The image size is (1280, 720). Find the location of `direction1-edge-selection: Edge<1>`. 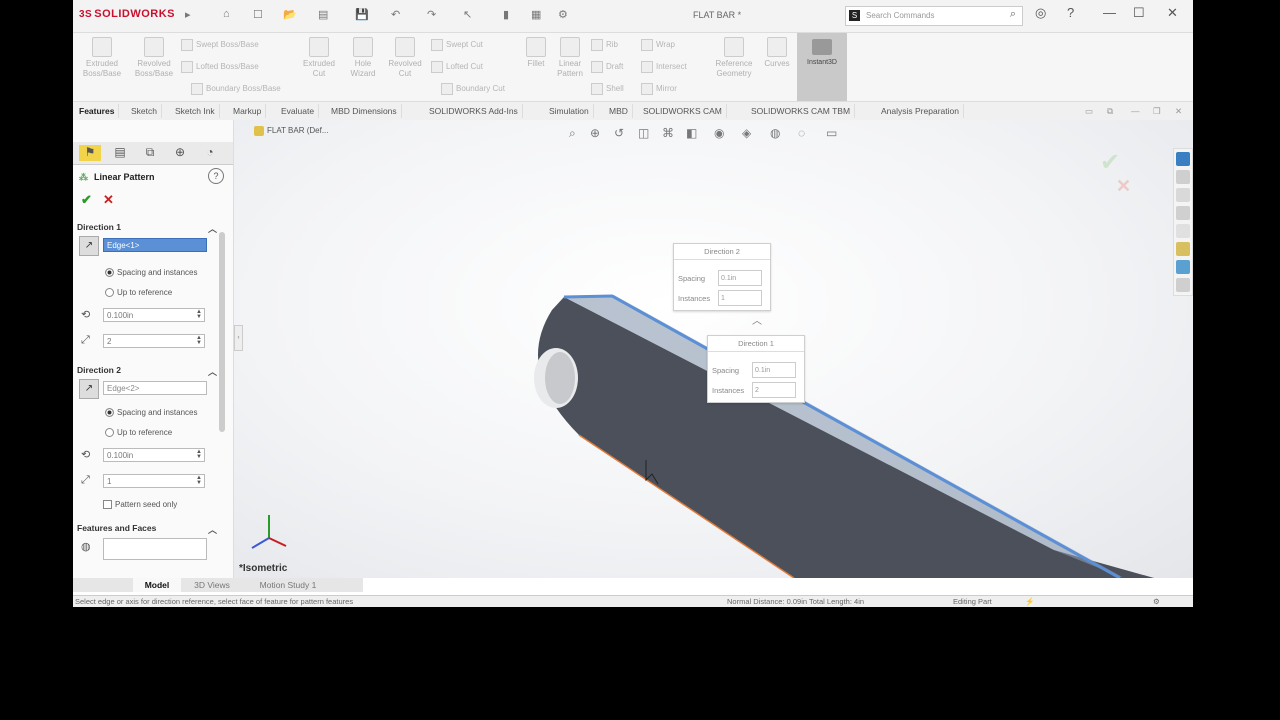

direction1-edge-selection: Edge<1> is located at coordinates (155, 245).